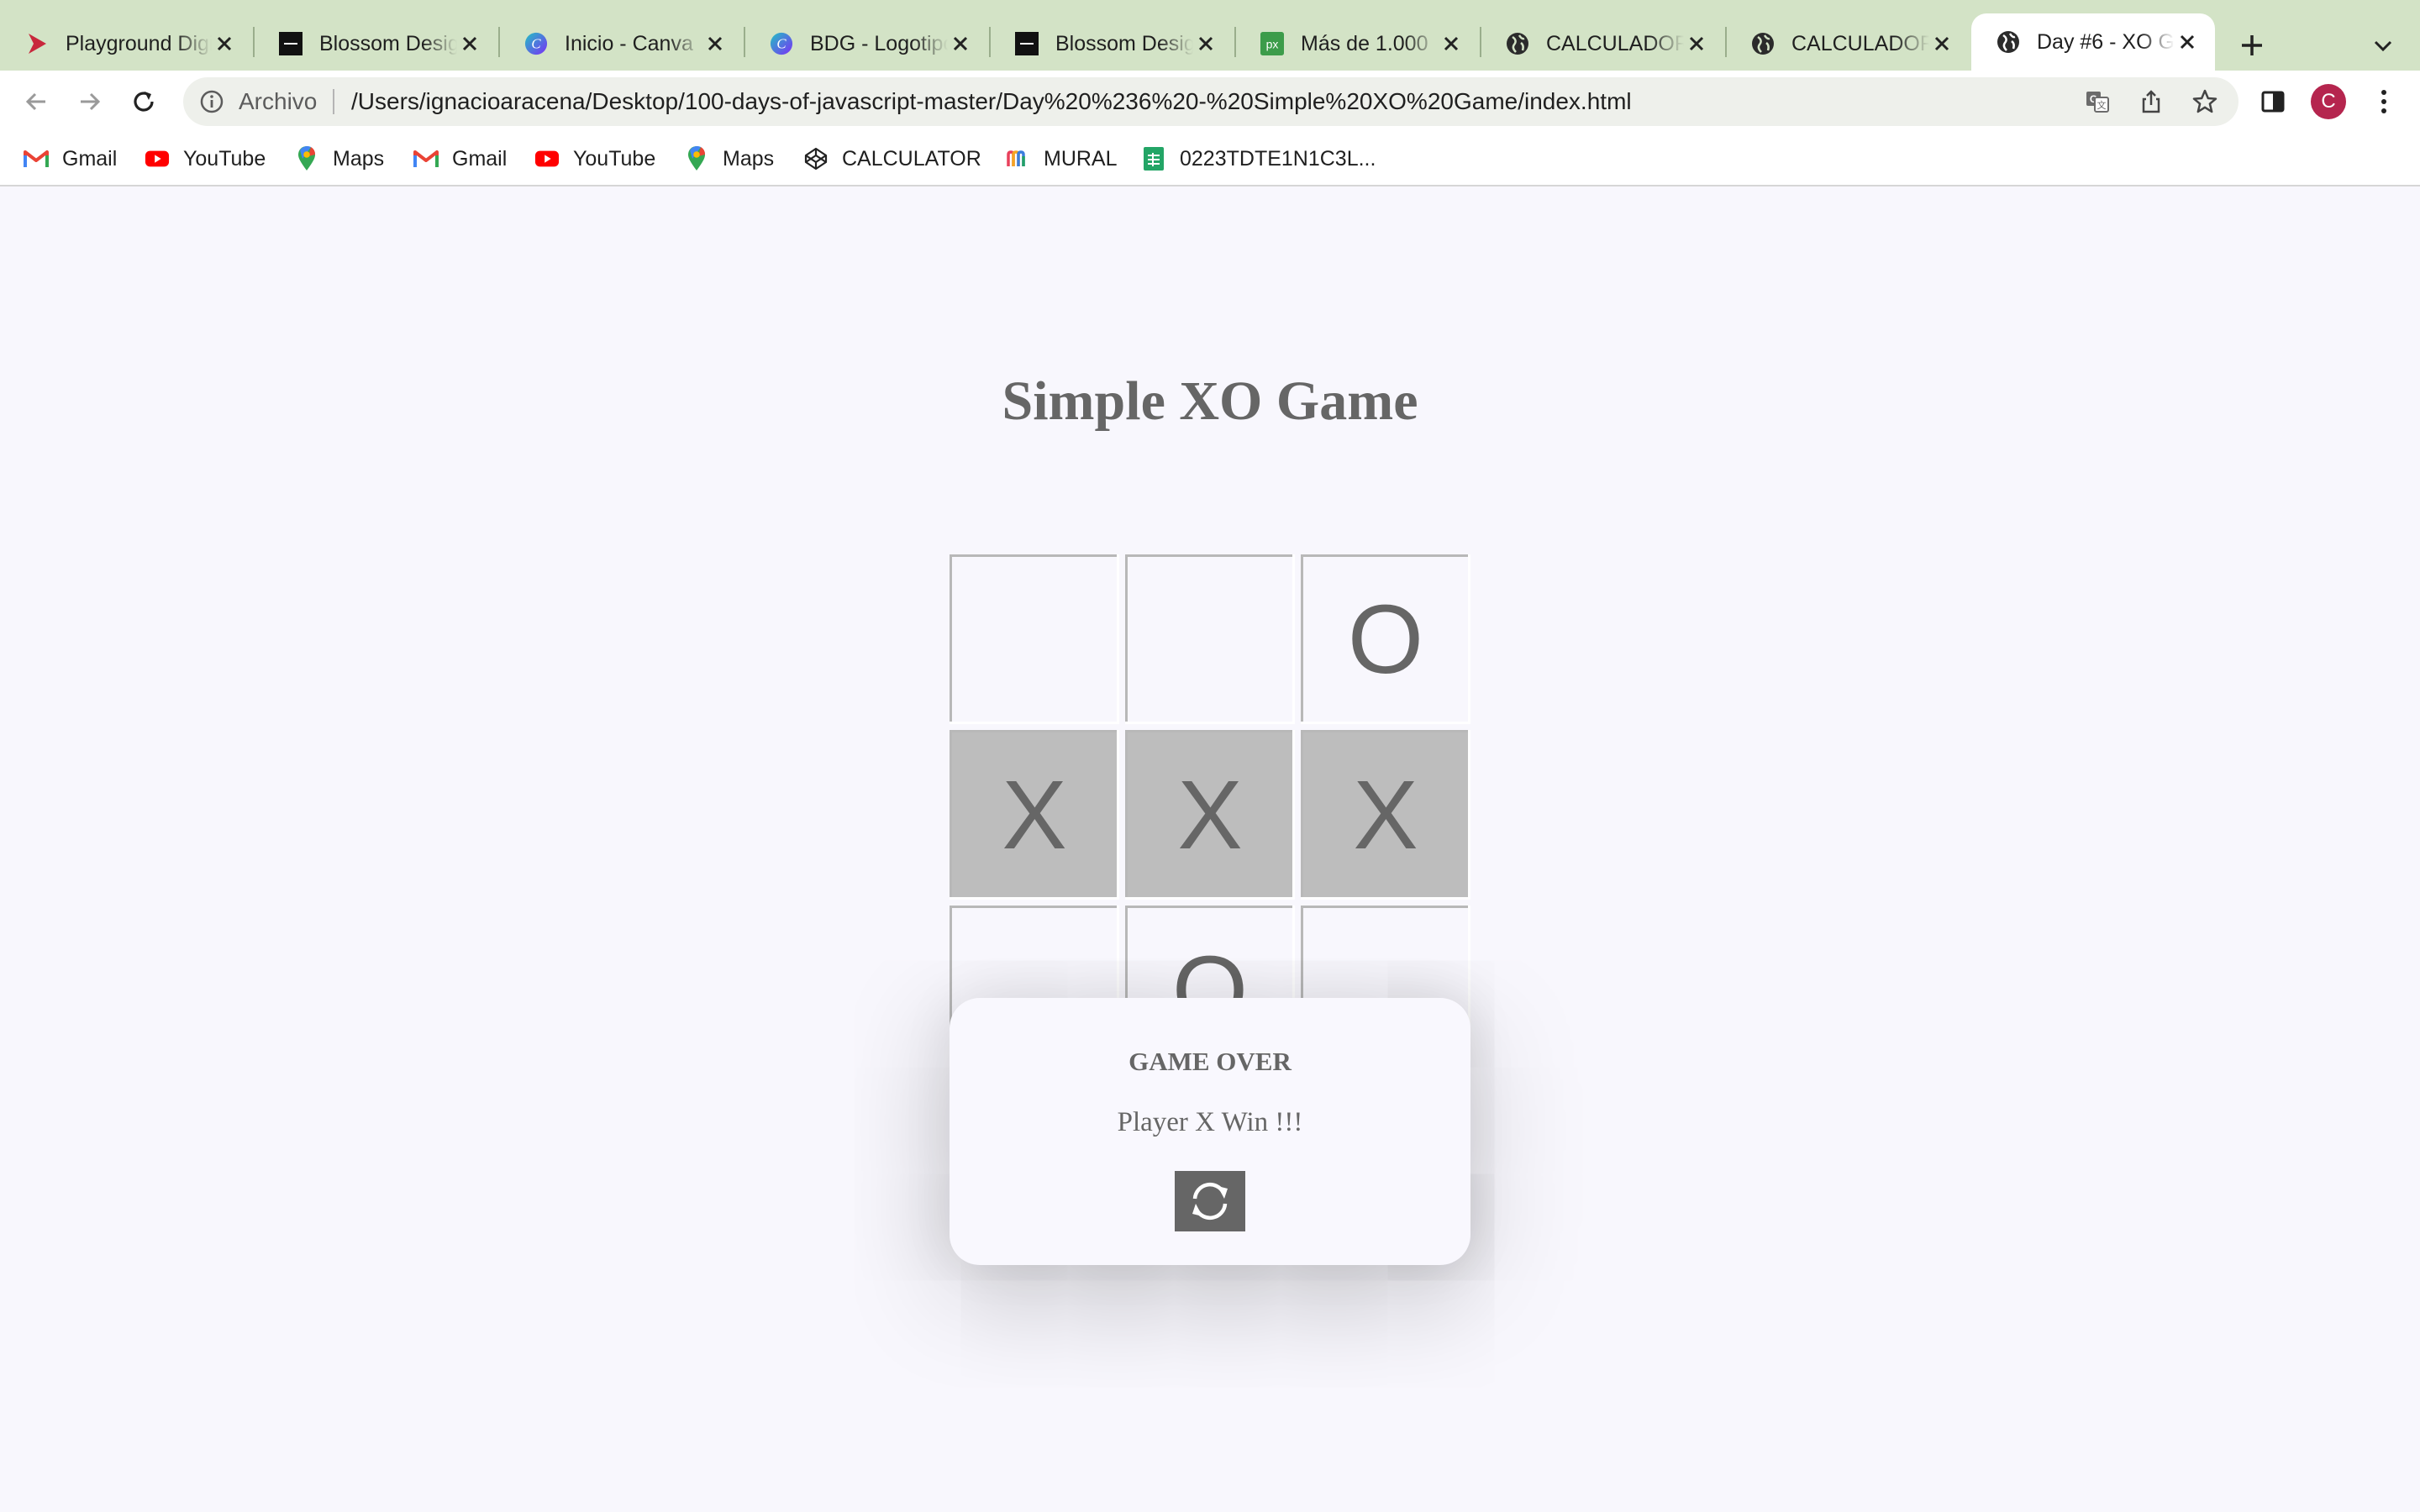 The width and height of the screenshot is (2420, 1512). Describe the element at coordinates (1018, 158) in the screenshot. I see `mural-icon` at that location.